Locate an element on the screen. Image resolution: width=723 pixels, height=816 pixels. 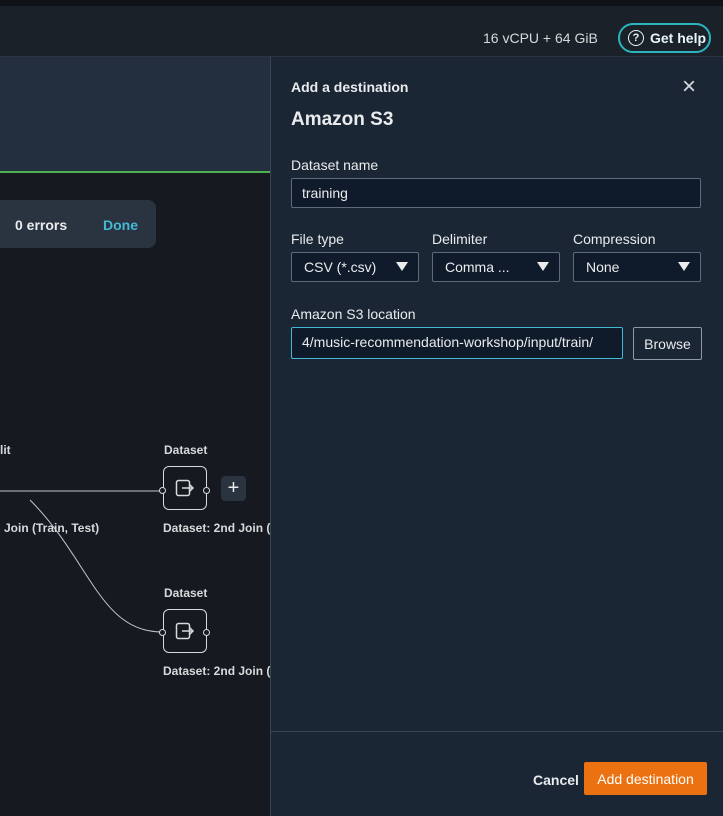
flow-edges is located at coordinates (81, 561).